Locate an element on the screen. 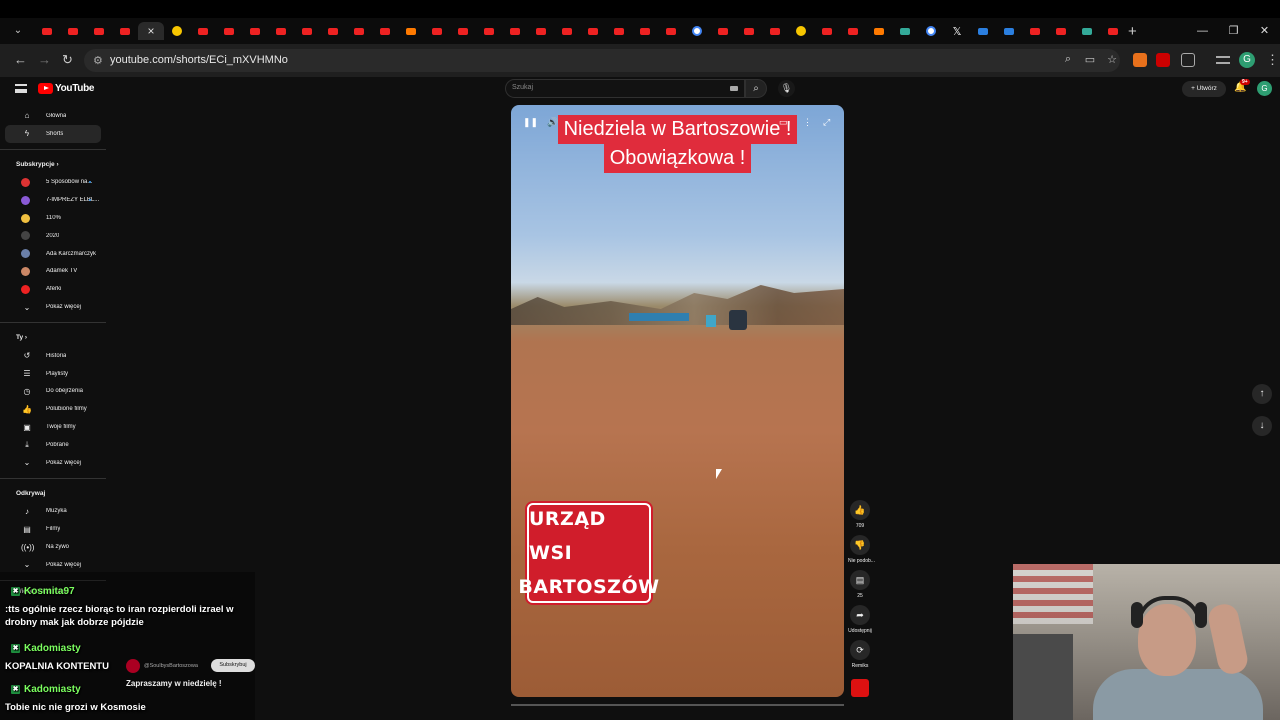  tab-blue is located at coordinates (983, 31).